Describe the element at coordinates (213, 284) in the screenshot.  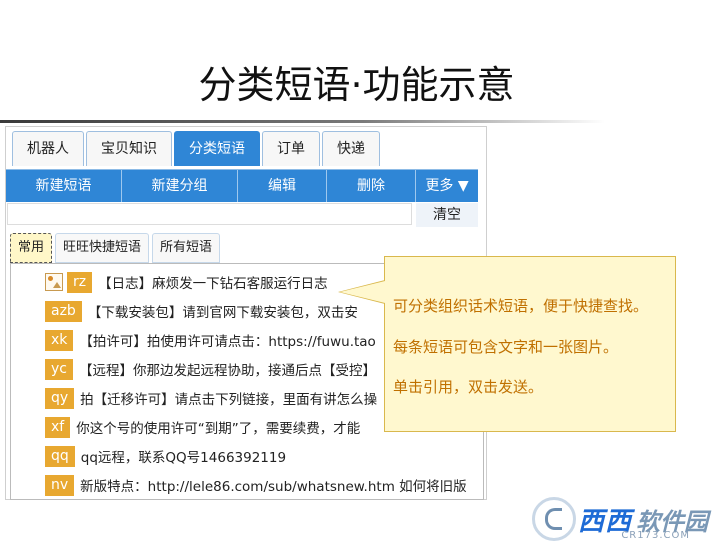
I see `phrase-text: 【日志】麻烦发一下钻石客服运行日志` at that location.